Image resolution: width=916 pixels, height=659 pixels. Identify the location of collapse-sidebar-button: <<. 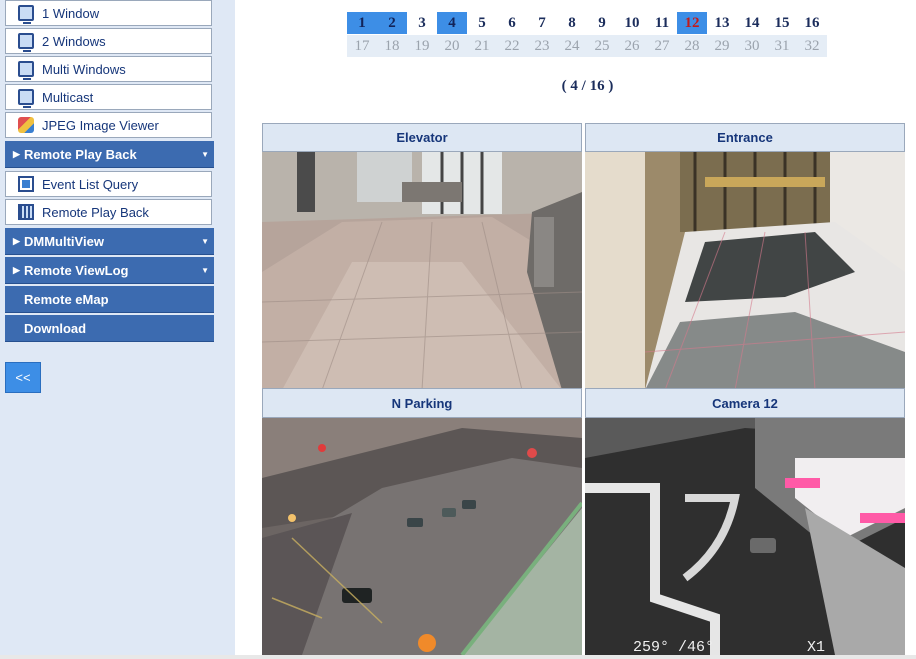
(23, 377).